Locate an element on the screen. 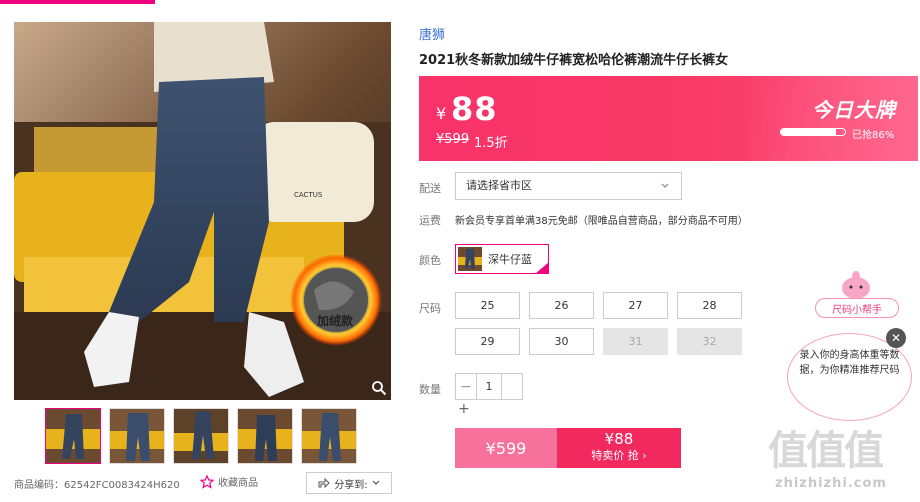  watermark-url: zhizhizhi.com is located at coordinates (831, 483).